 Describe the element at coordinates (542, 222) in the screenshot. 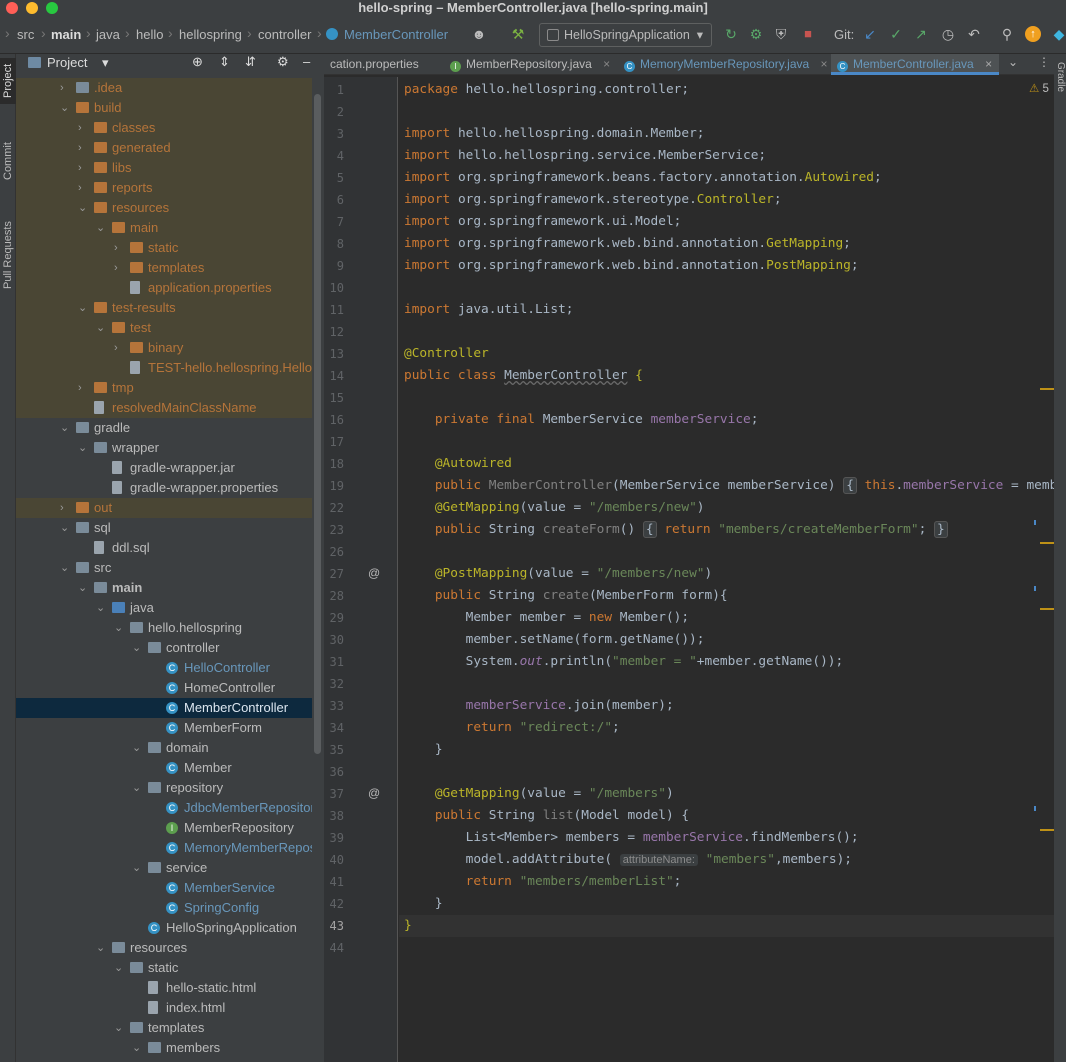

I see `code-line: import org.springframework.ui.Model;` at that location.